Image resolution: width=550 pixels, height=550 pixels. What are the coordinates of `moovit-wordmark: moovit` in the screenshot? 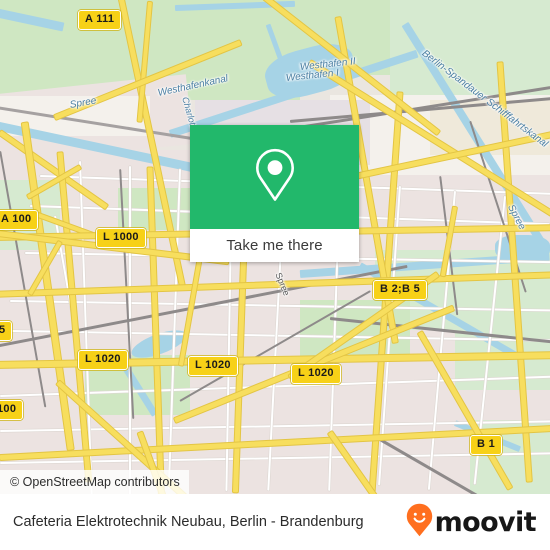 It's located at (485, 522).